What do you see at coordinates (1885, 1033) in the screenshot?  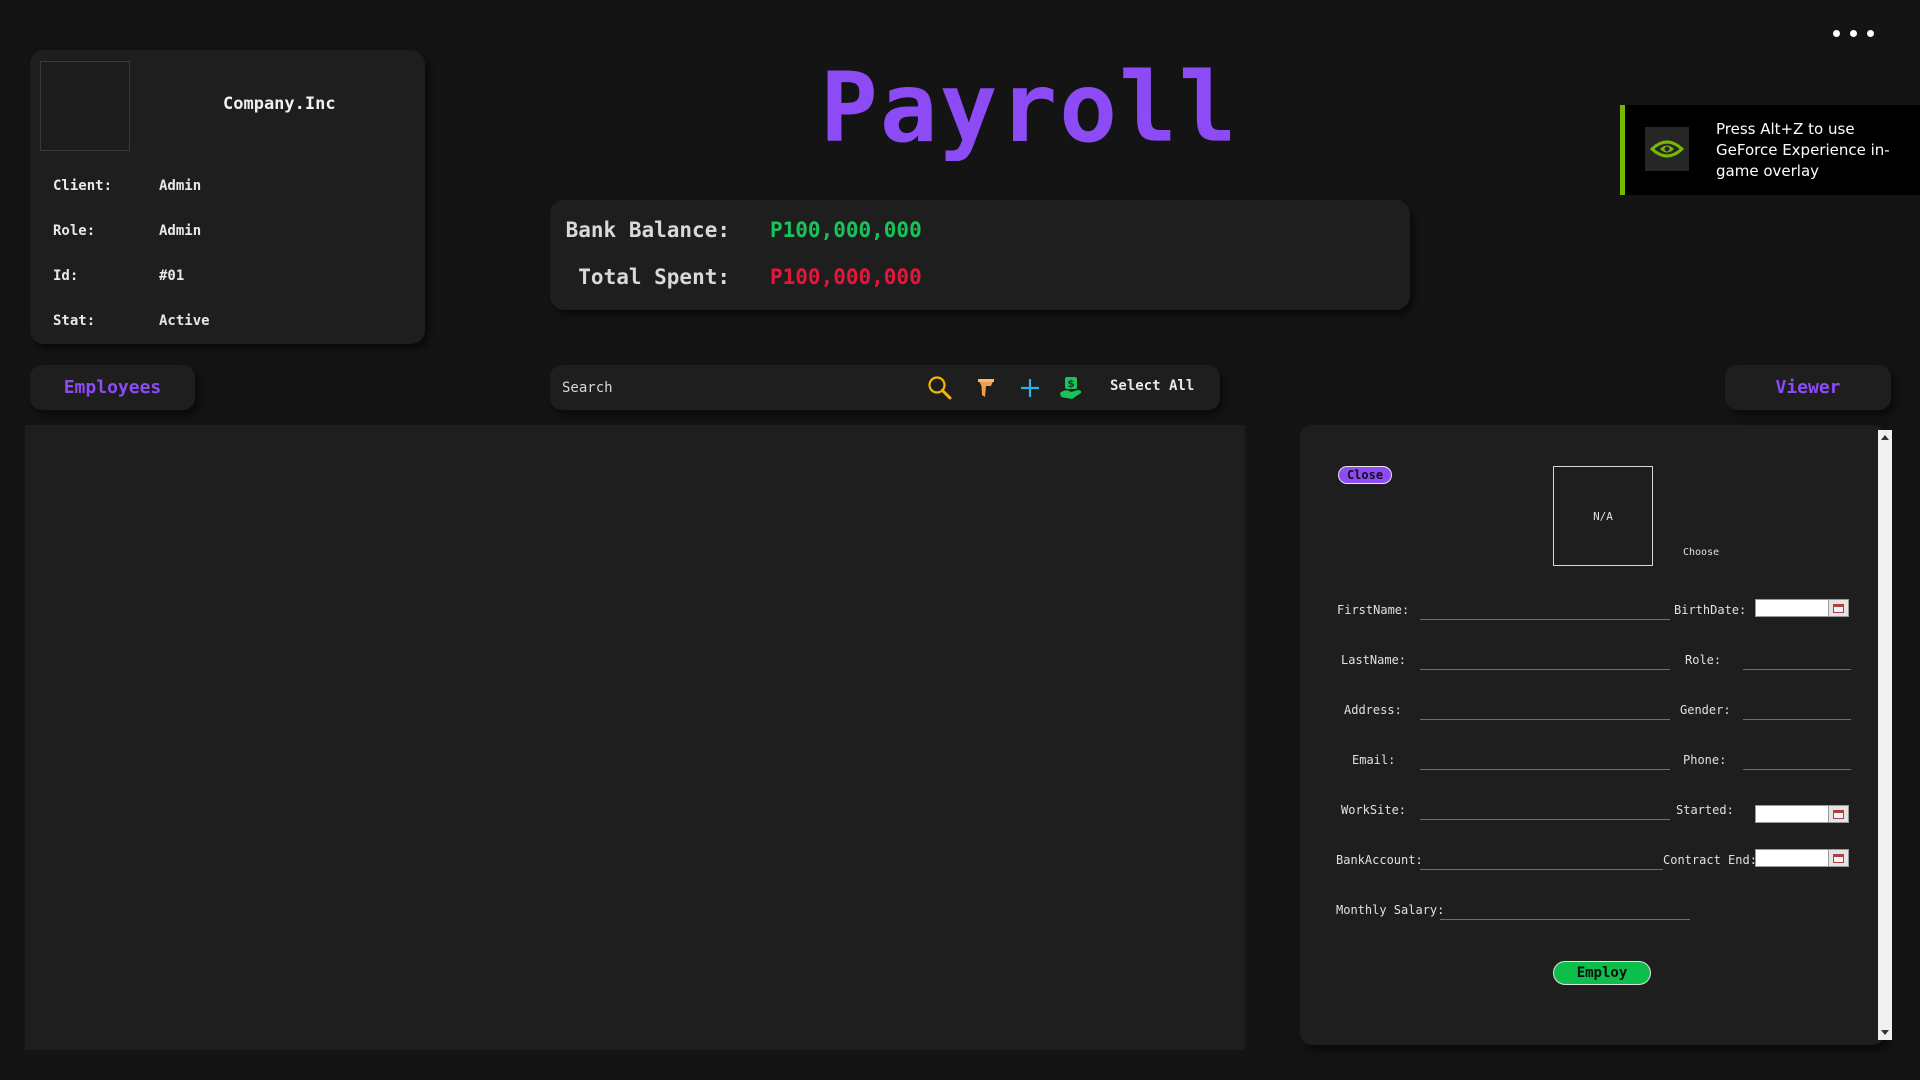 I see `scroll-down-icon` at bounding box center [1885, 1033].